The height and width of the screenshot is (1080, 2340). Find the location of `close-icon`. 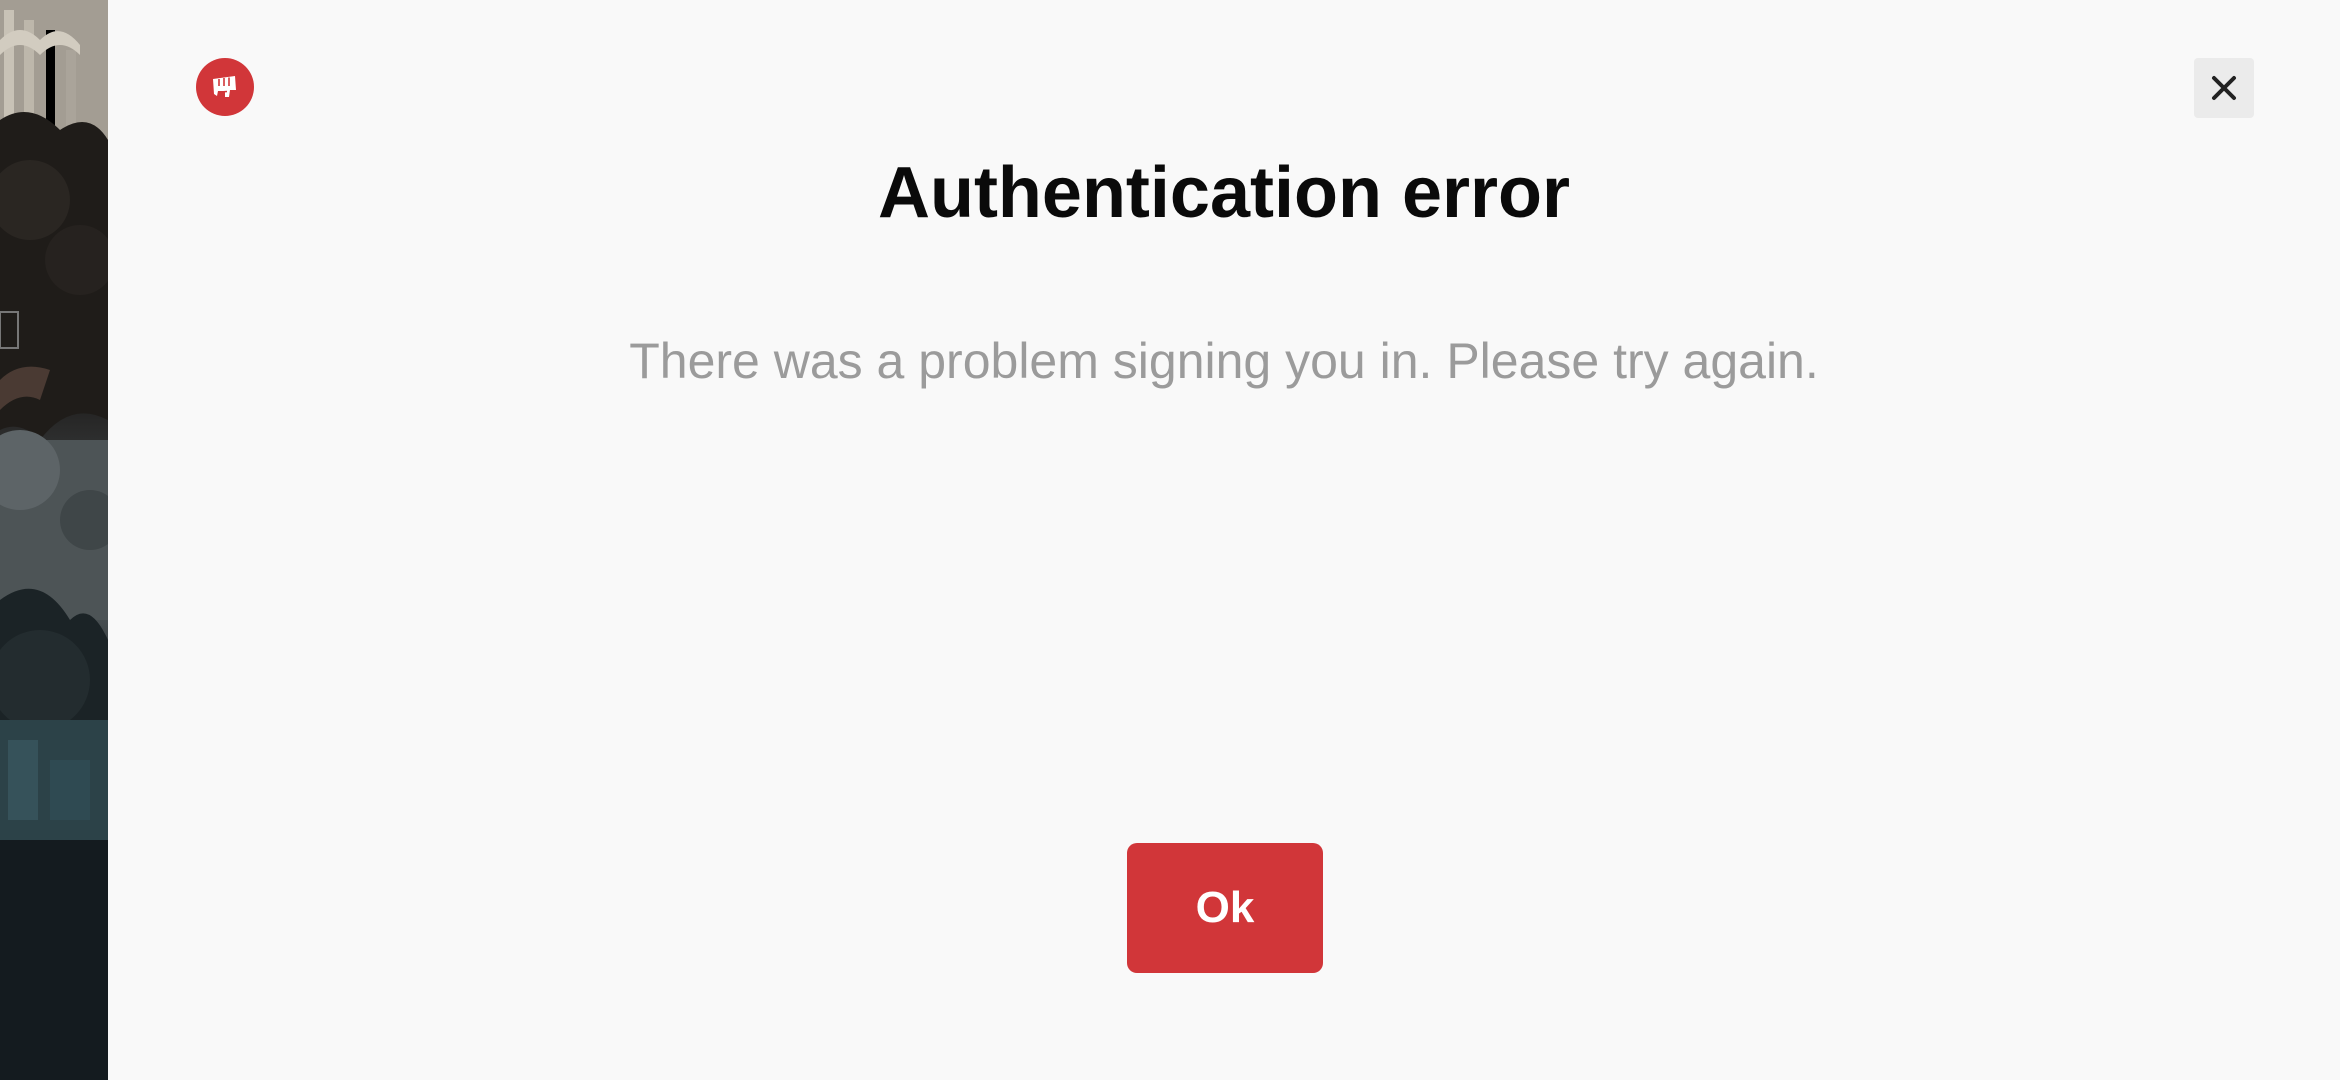

close-icon is located at coordinates (2224, 88).